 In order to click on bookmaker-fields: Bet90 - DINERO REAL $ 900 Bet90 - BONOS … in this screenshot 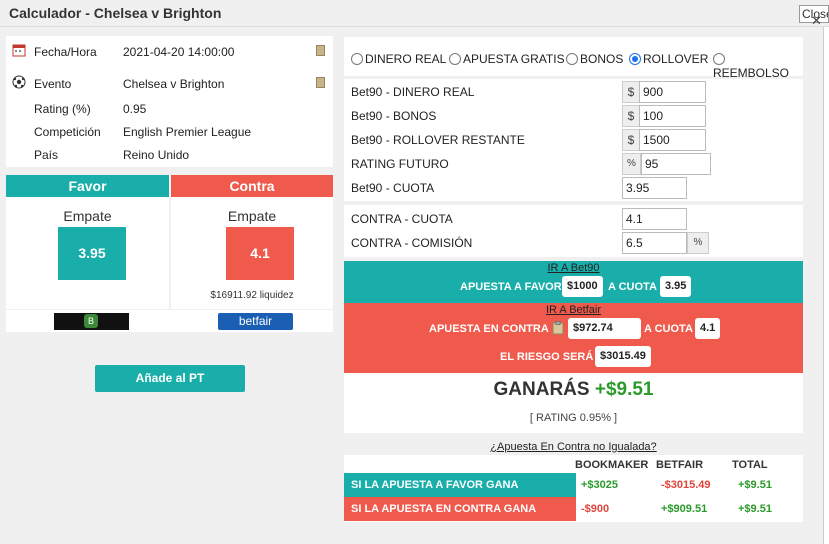, I will do `click(573, 140)`.